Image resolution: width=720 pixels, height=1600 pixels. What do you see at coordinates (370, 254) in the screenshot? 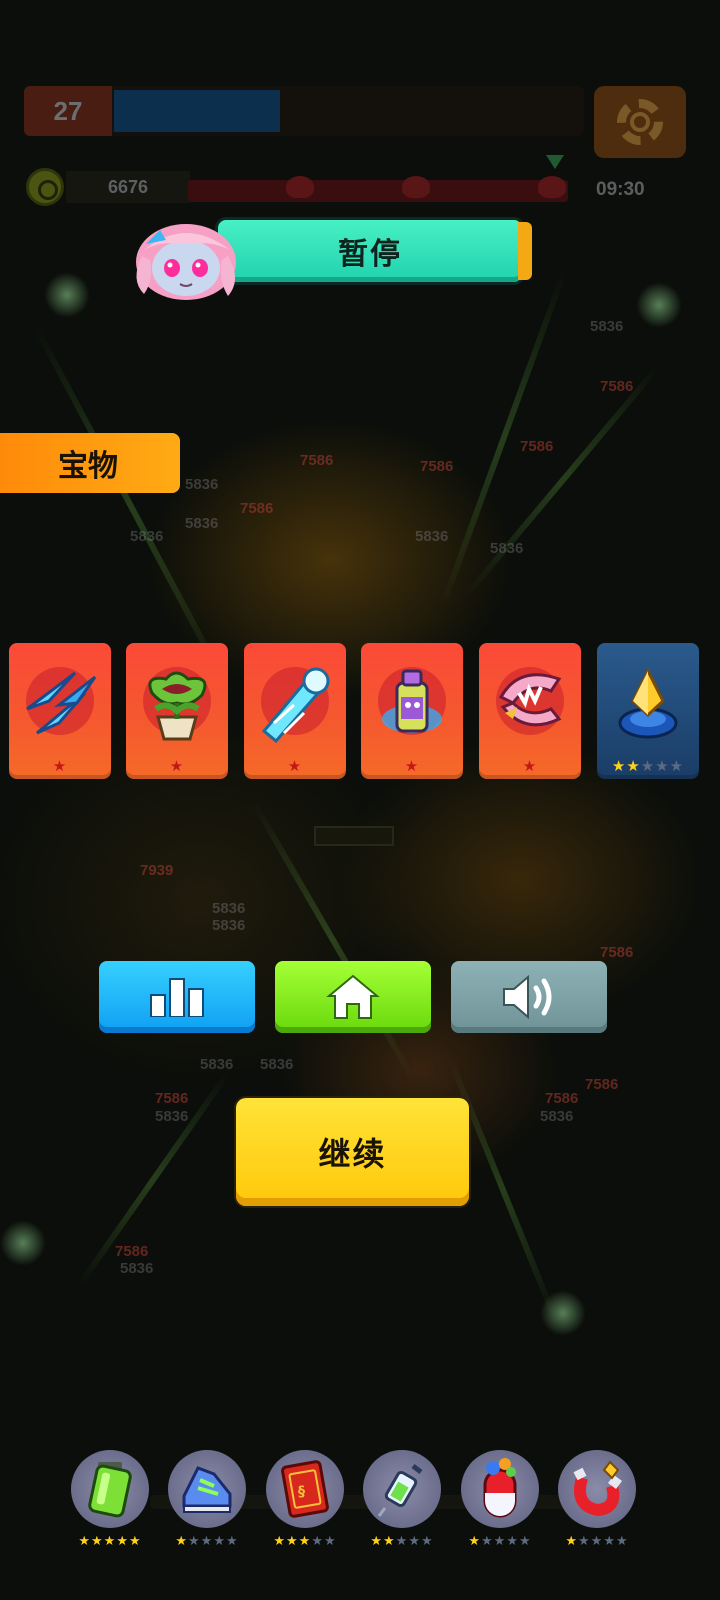
I see `pause-title: 暂停` at bounding box center [370, 254].